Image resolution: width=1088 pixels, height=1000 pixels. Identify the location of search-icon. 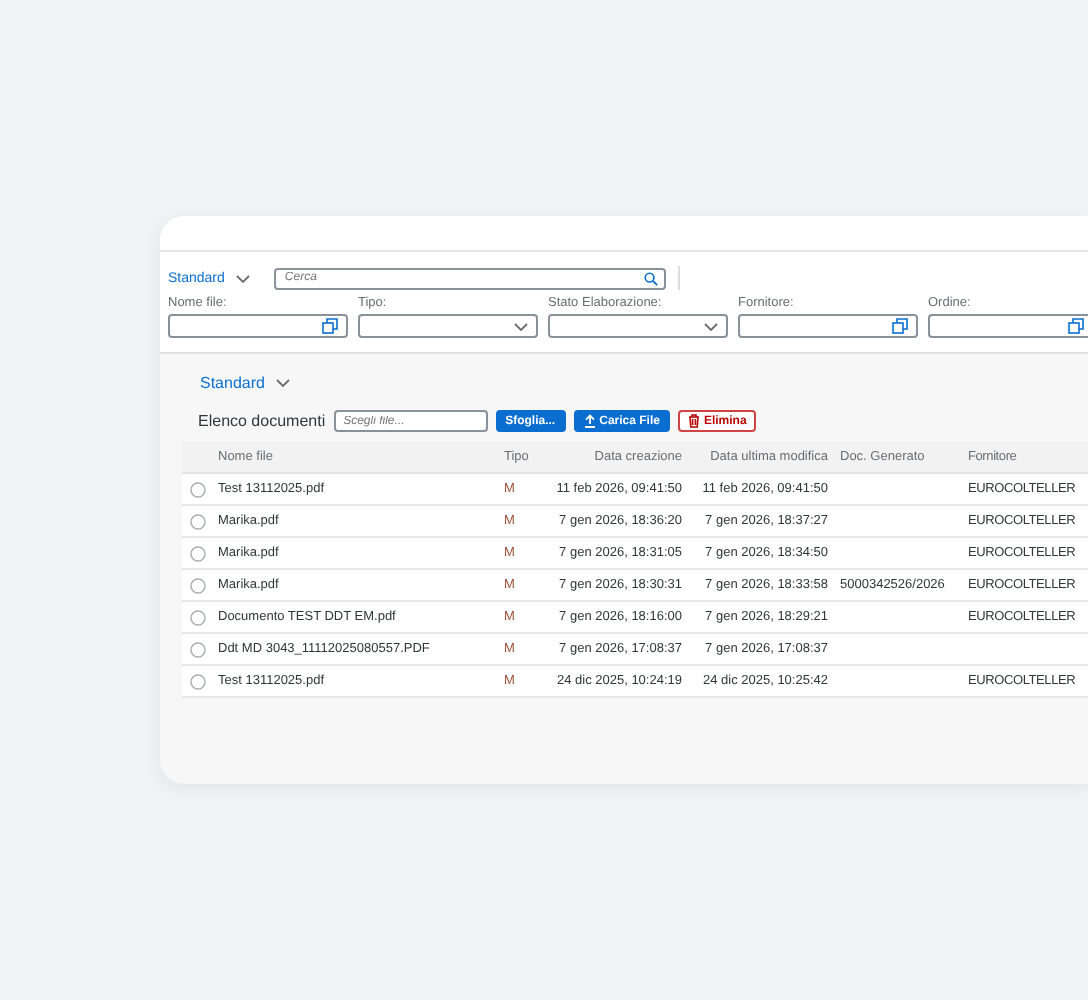
(651, 278).